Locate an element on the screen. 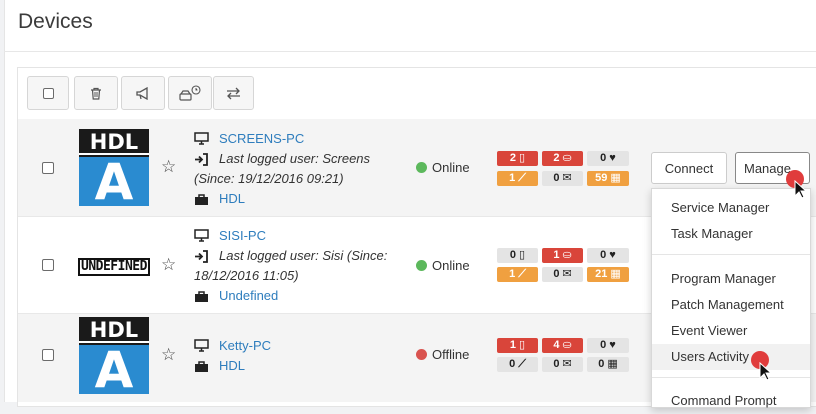 The image size is (816, 414). trash-icon is located at coordinates (96, 93).